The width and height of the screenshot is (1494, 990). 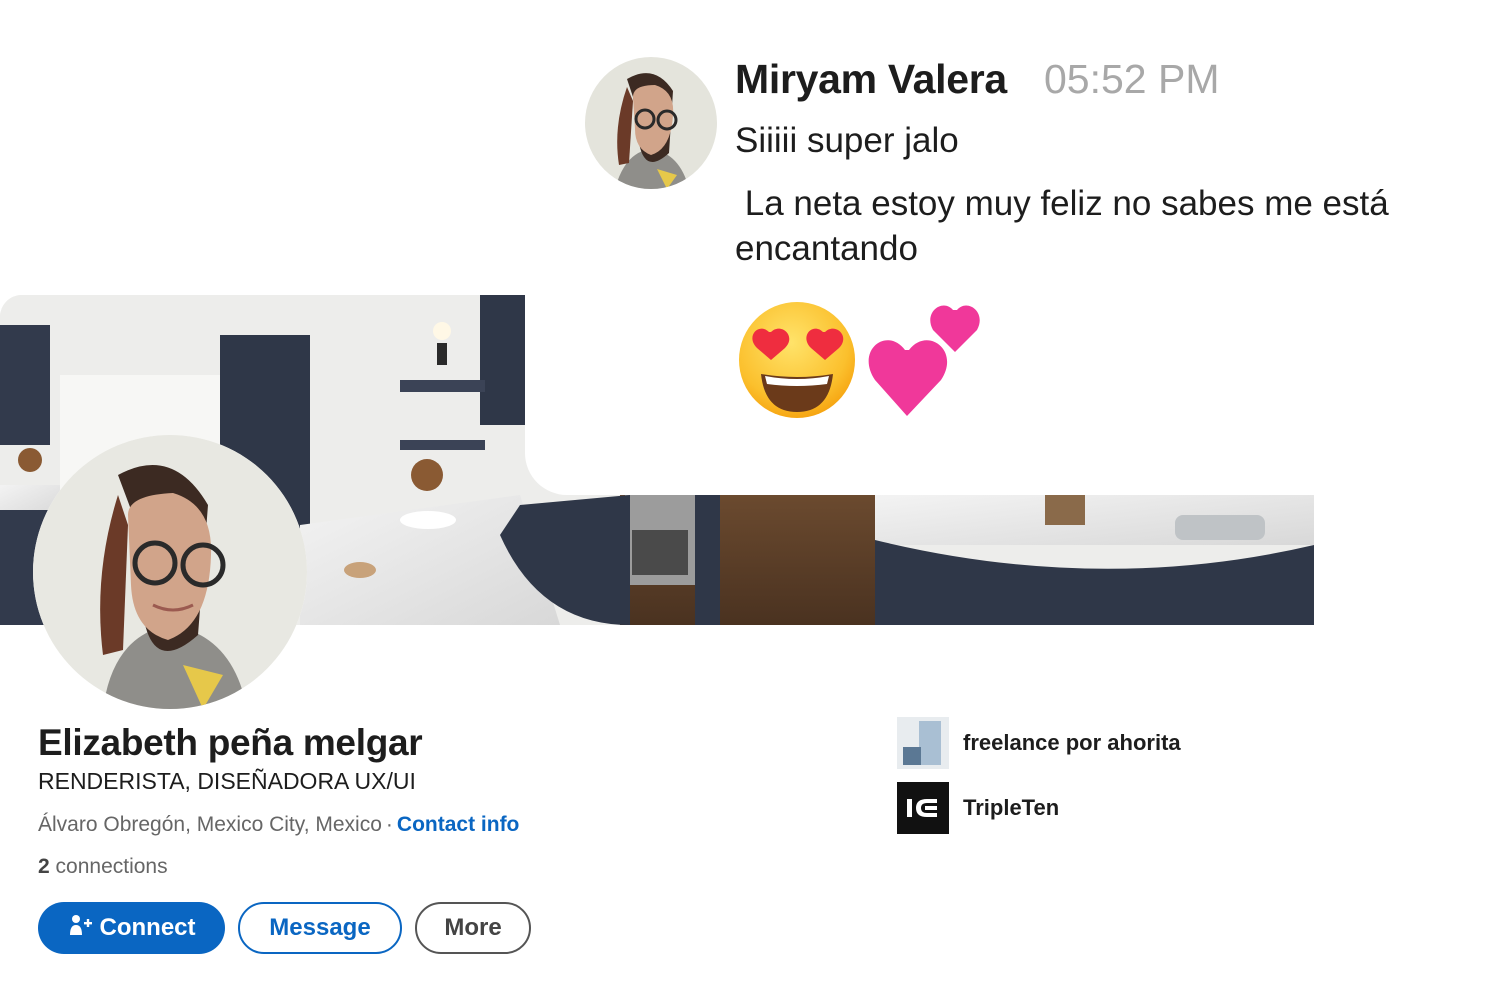 I want to click on experience-label: TripleTen, so click(x=1011, y=807).